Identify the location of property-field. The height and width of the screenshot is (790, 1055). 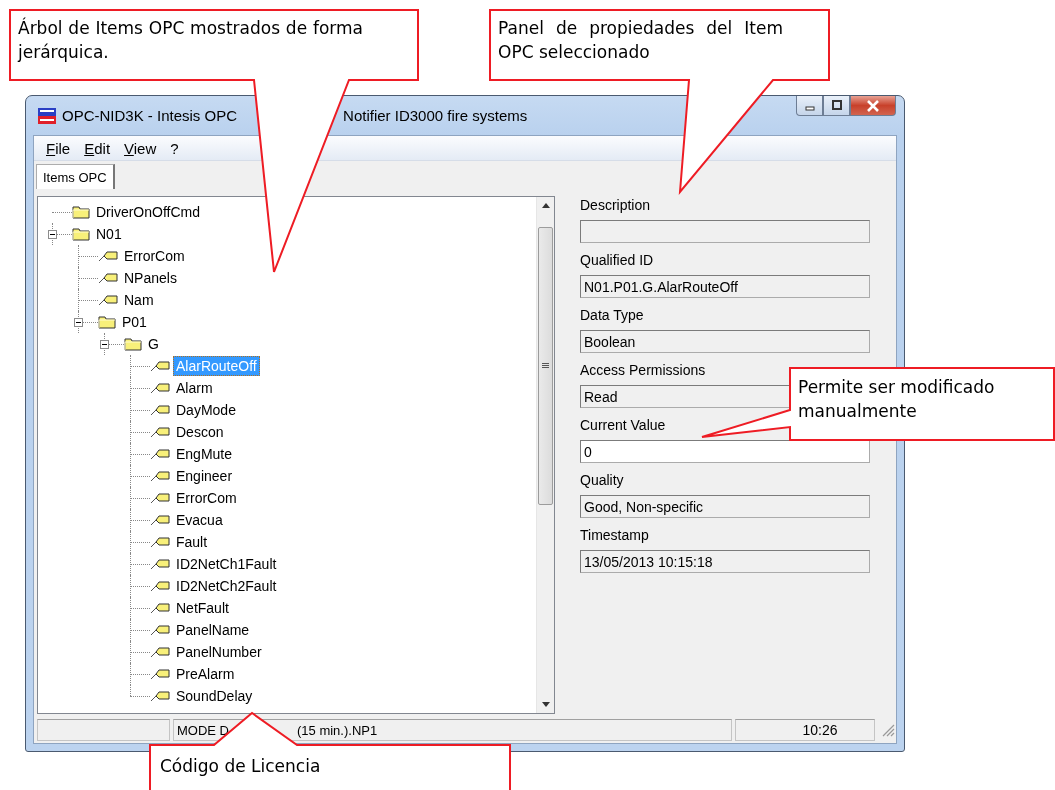
(725, 231).